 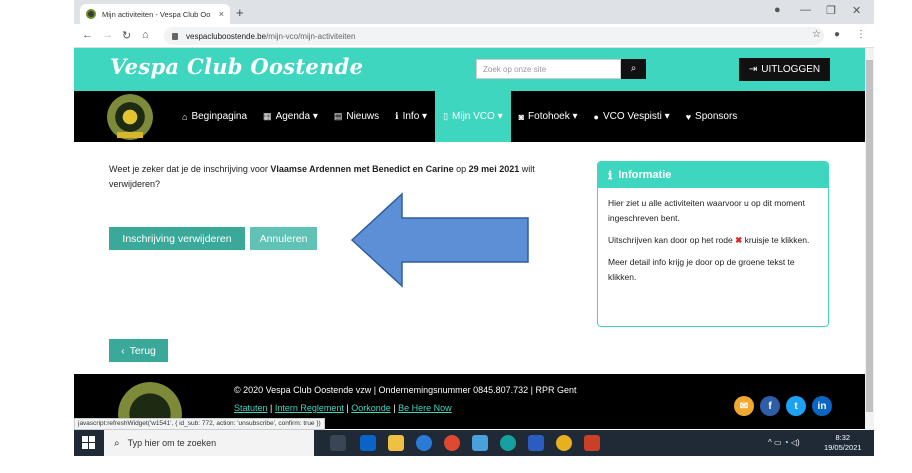 I want to click on nav-item-label: Mijn VCO ▾, so click(x=477, y=116).